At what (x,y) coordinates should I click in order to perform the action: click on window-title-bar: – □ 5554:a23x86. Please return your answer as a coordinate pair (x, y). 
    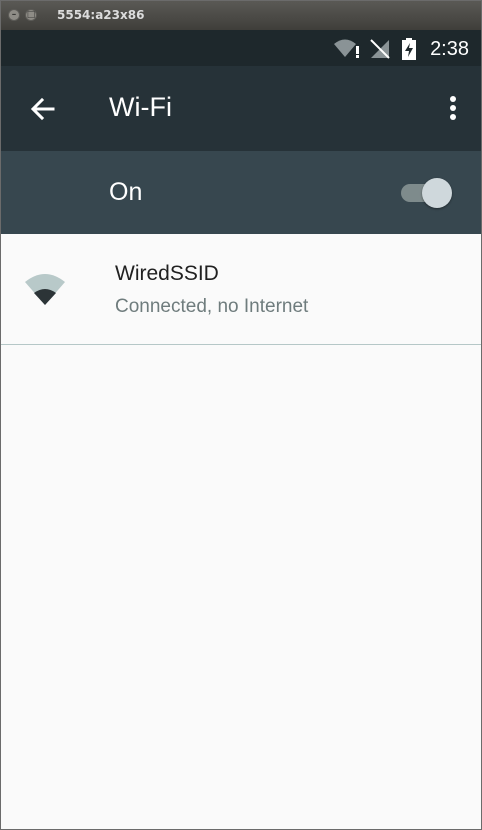
    Looking at the image, I should click on (241, 15).